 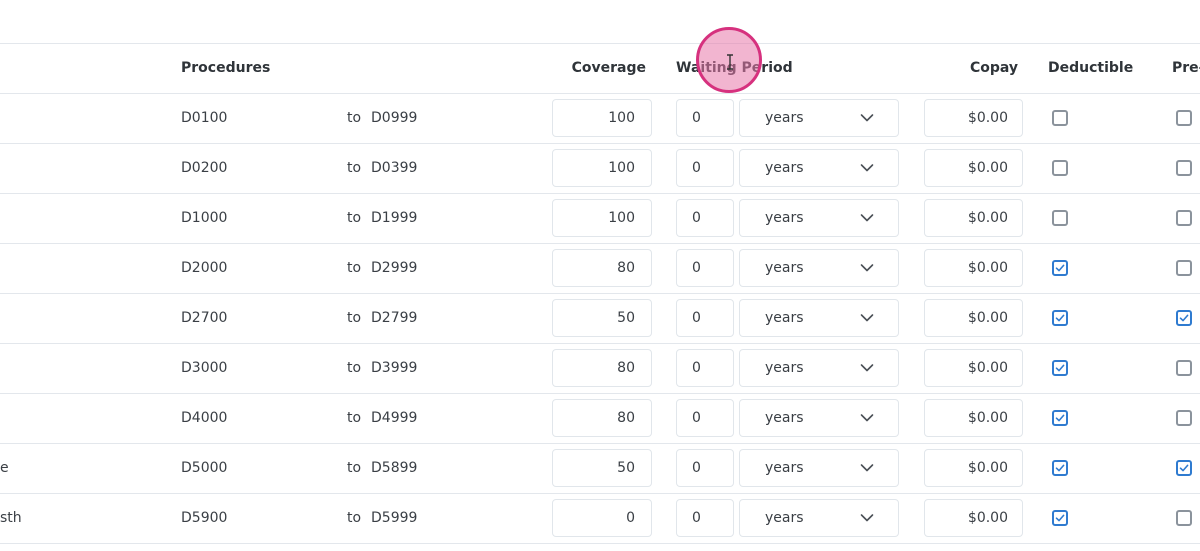 What do you see at coordinates (394, 168) in the screenshot?
I see `procedure-code-to: D0399` at bounding box center [394, 168].